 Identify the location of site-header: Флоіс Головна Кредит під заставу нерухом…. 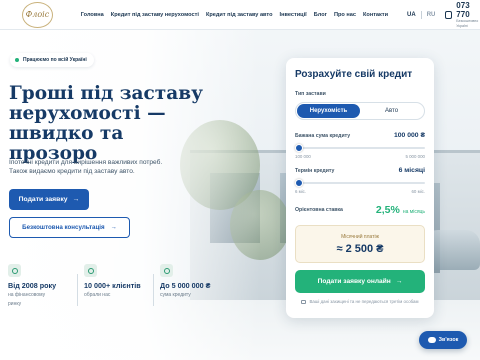
(240, 15).